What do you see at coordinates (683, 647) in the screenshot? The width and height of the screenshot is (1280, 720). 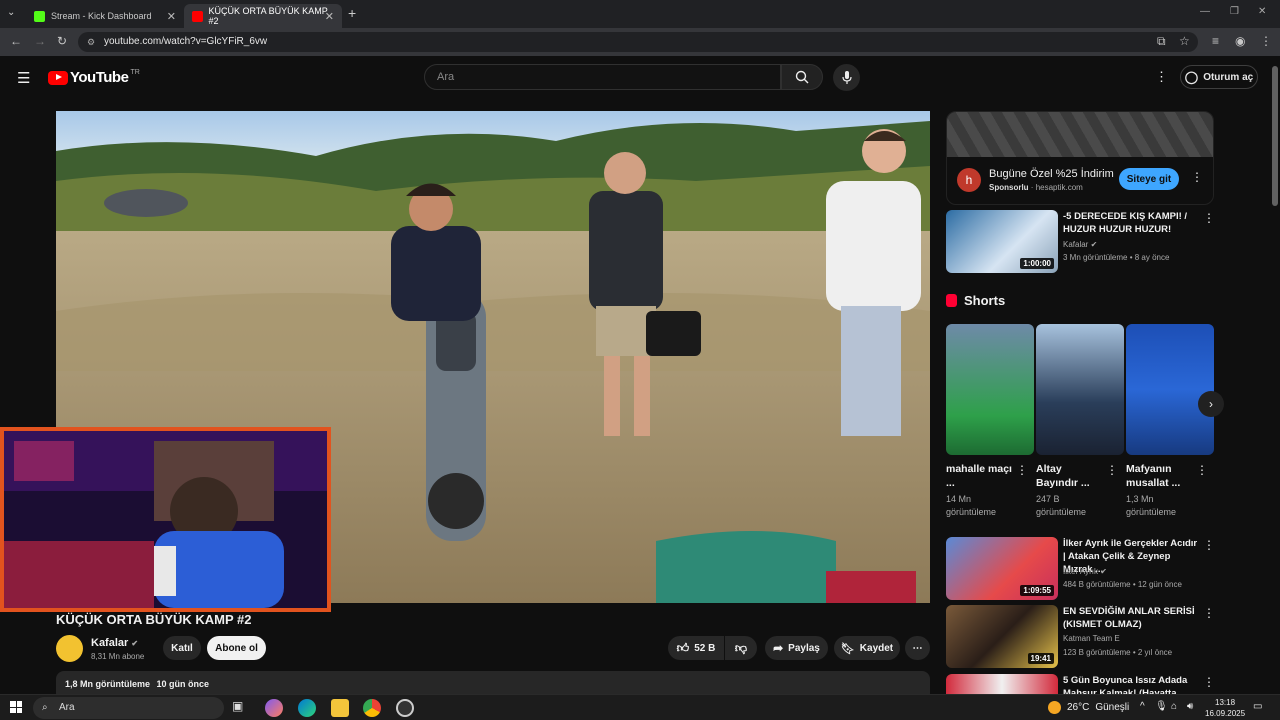 I see `thumbs-up-icon: 👍︎` at bounding box center [683, 647].